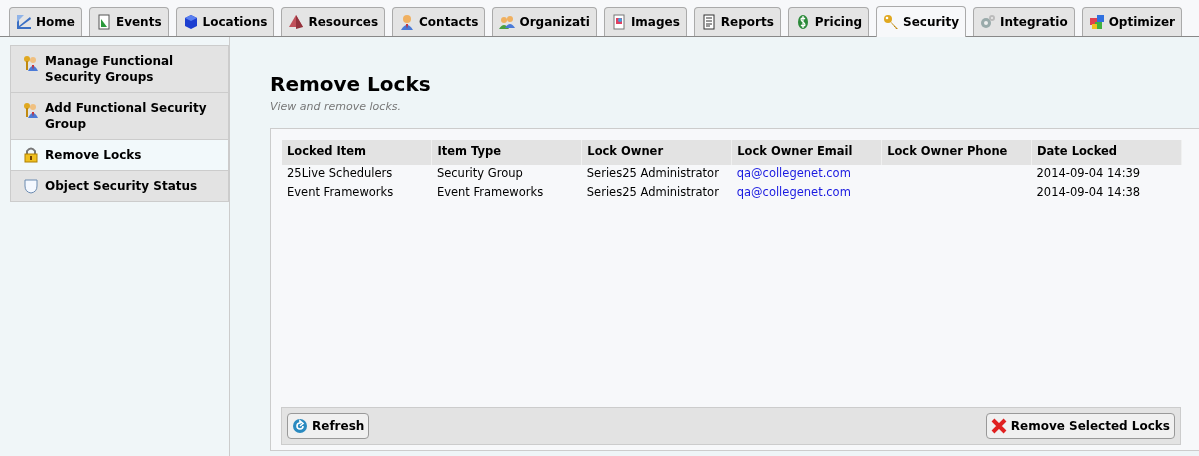 The width and height of the screenshot is (1199, 456). I want to click on page-title: Remove Locks, so click(350, 84).